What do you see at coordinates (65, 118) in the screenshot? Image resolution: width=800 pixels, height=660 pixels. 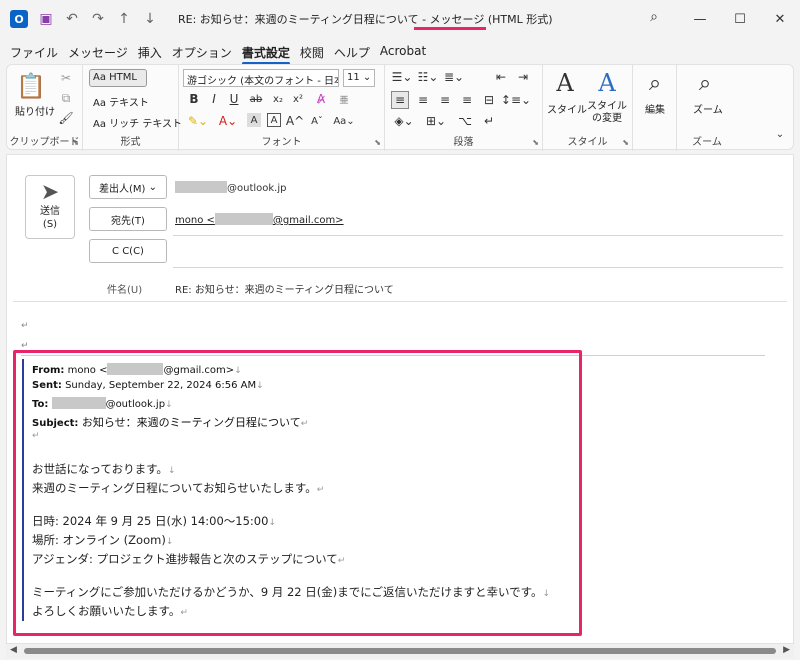 I see `format-painter-icon: 🖌` at bounding box center [65, 118].